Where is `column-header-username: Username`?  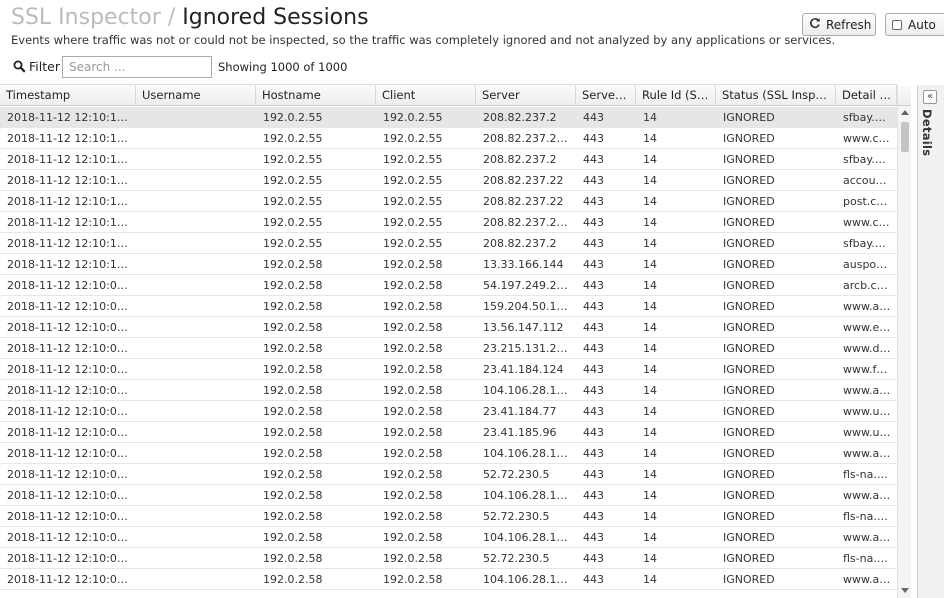
column-header-username: Username is located at coordinates (196, 95).